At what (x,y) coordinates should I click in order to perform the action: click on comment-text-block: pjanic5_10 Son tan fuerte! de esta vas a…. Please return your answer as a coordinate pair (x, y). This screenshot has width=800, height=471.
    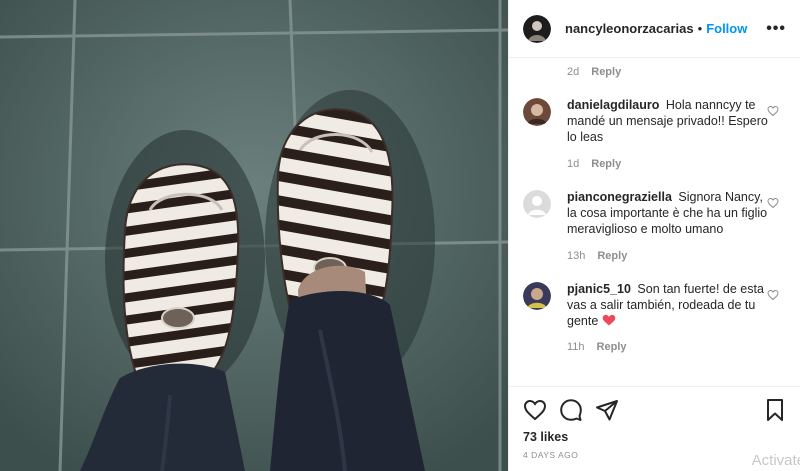
    Looking at the image, I should click on (671, 305).